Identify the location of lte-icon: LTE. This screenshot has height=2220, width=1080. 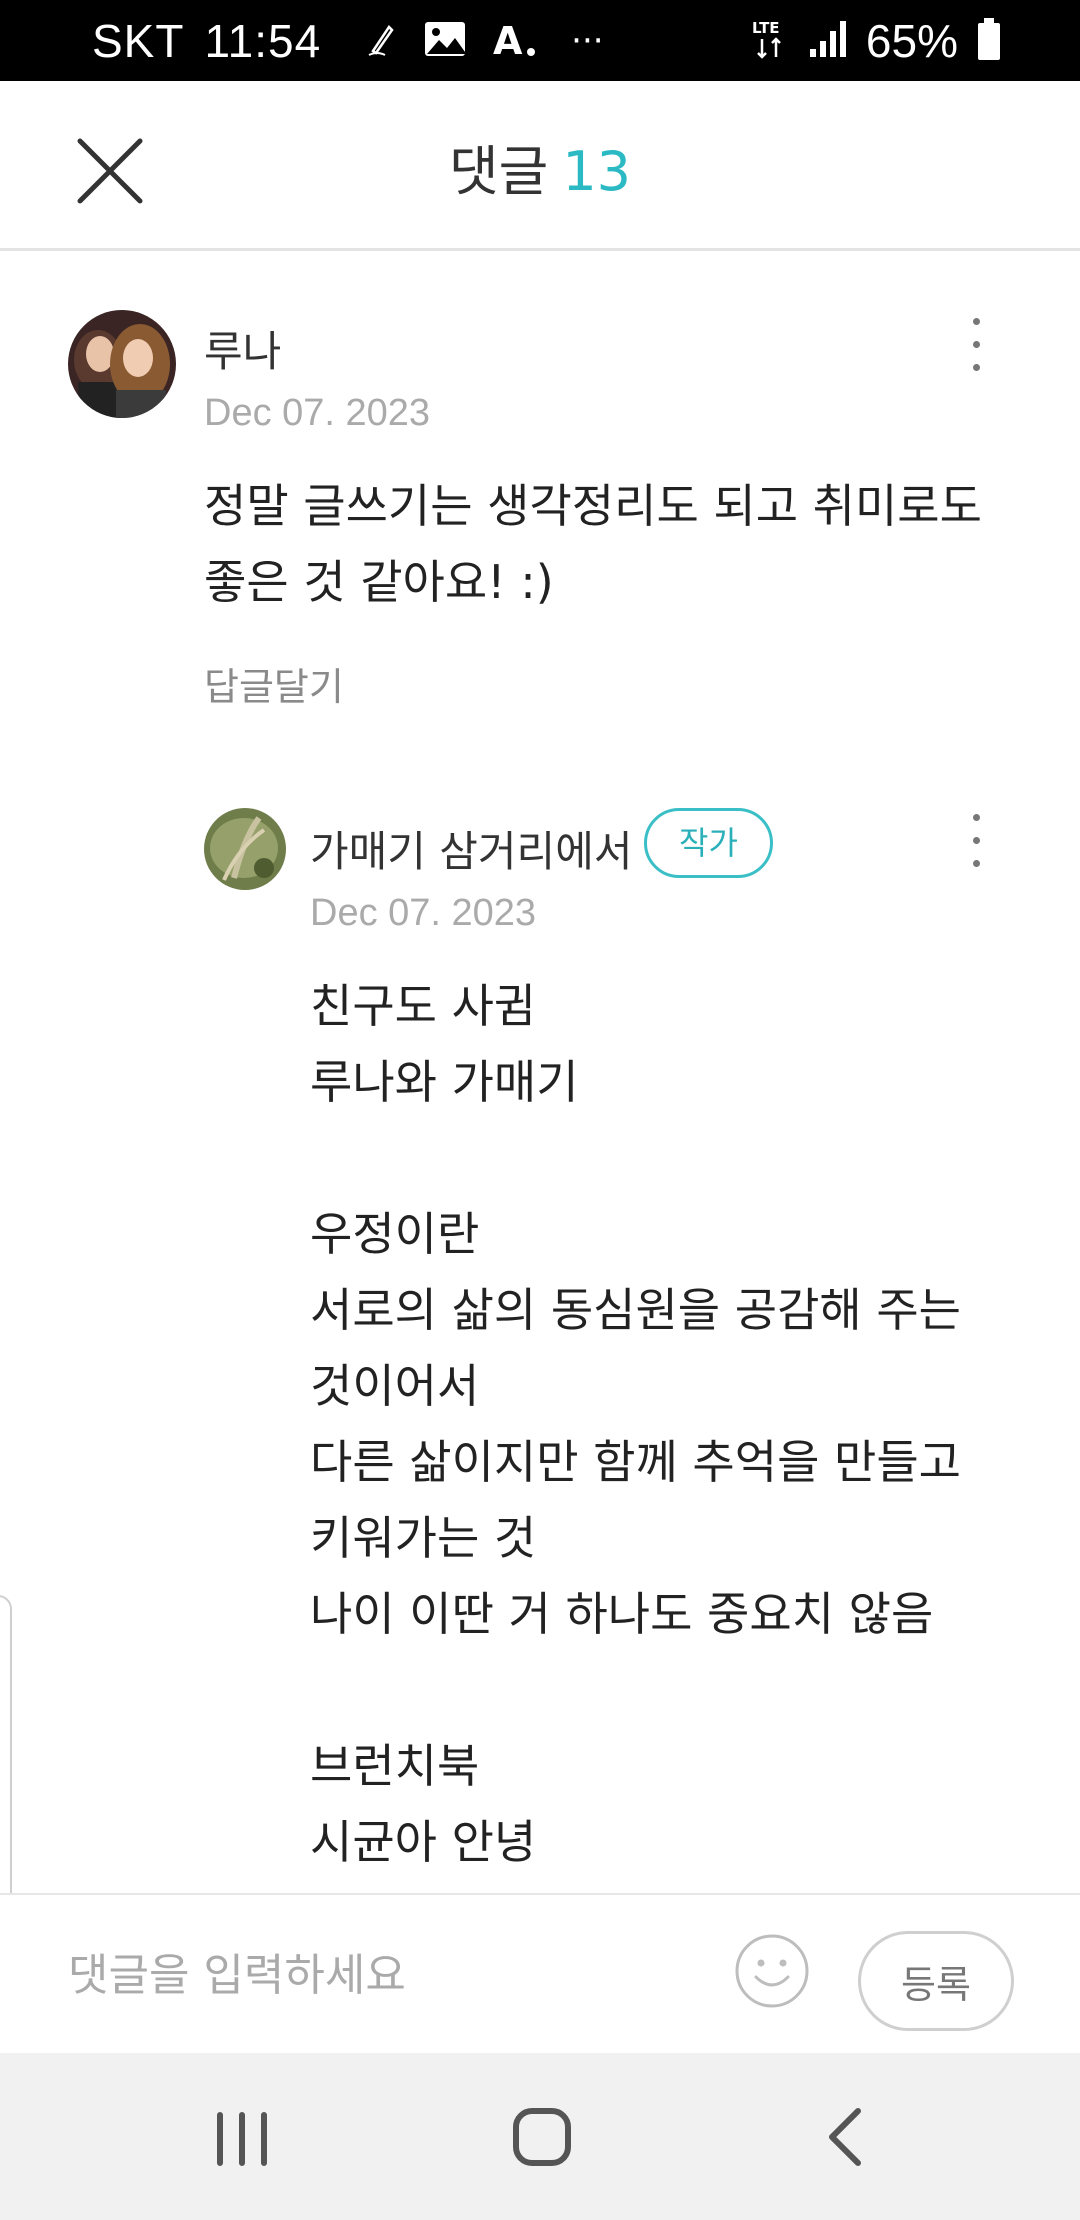
(770, 41).